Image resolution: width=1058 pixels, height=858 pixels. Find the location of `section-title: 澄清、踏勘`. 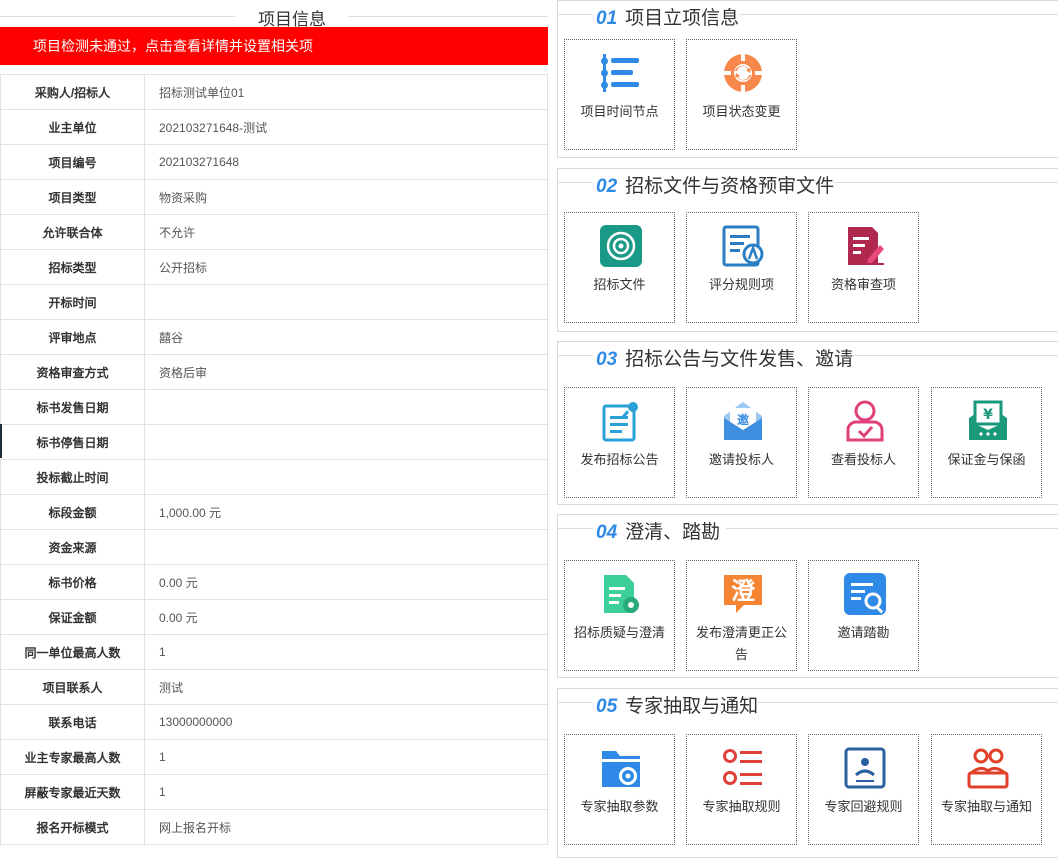

section-title: 澄清、踏勘 is located at coordinates (673, 532).